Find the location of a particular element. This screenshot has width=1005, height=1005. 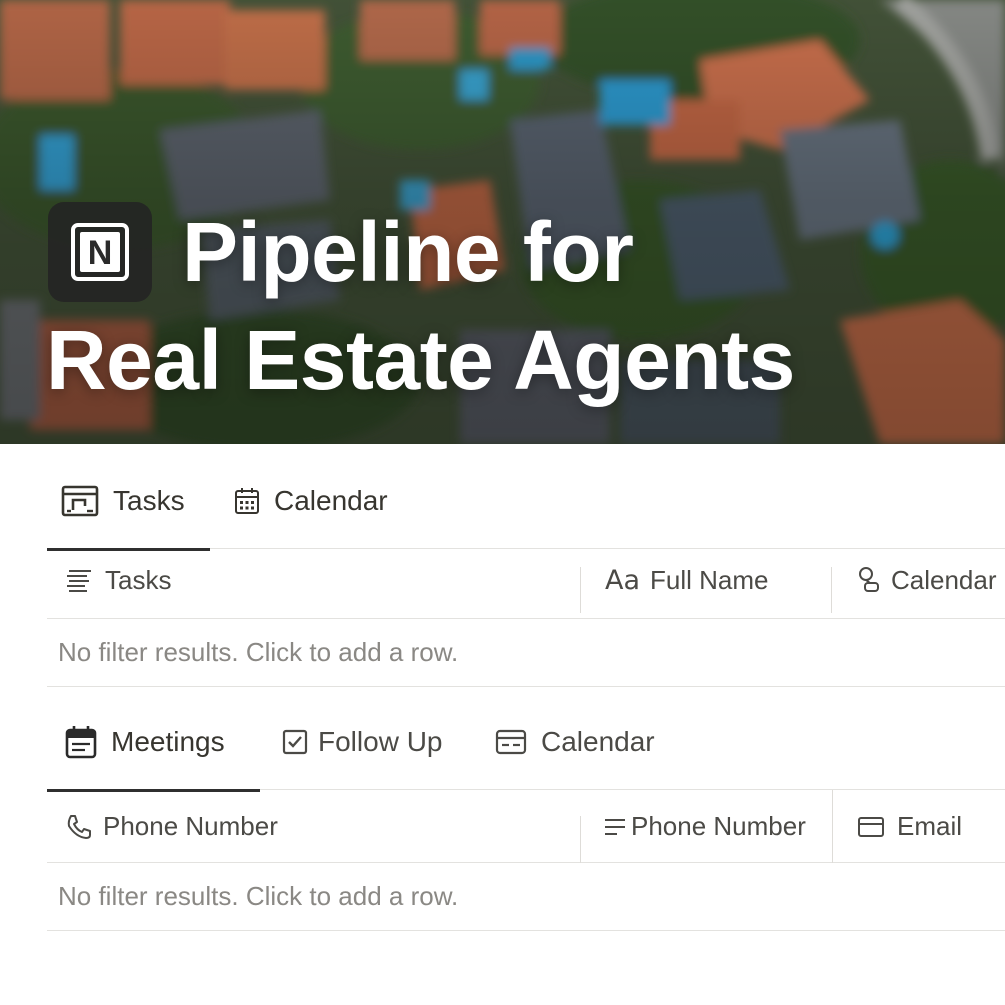

column-label: Email is located at coordinates (930, 826).